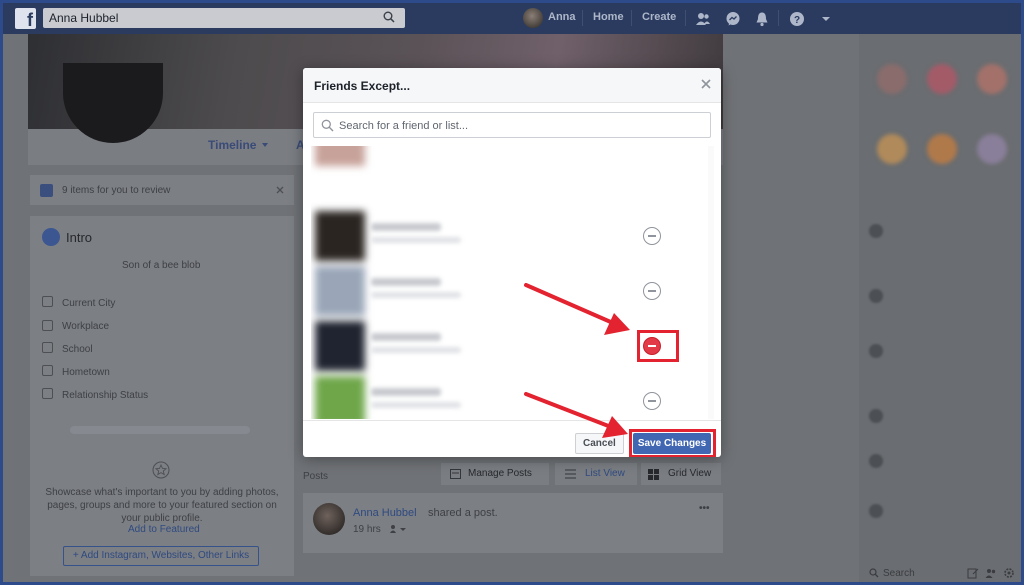 The width and height of the screenshot is (1024, 585). What do you see at coordinates (605, 473) in the screenshot?
I see `list-view-label: List View` at bounding box center [605, 473].